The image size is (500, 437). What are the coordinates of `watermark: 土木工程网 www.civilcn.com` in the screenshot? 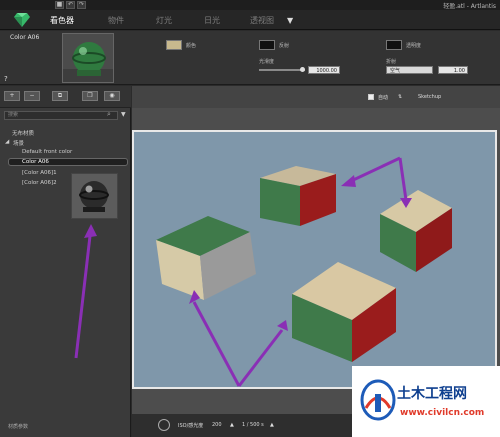 It's located at (426, 401).